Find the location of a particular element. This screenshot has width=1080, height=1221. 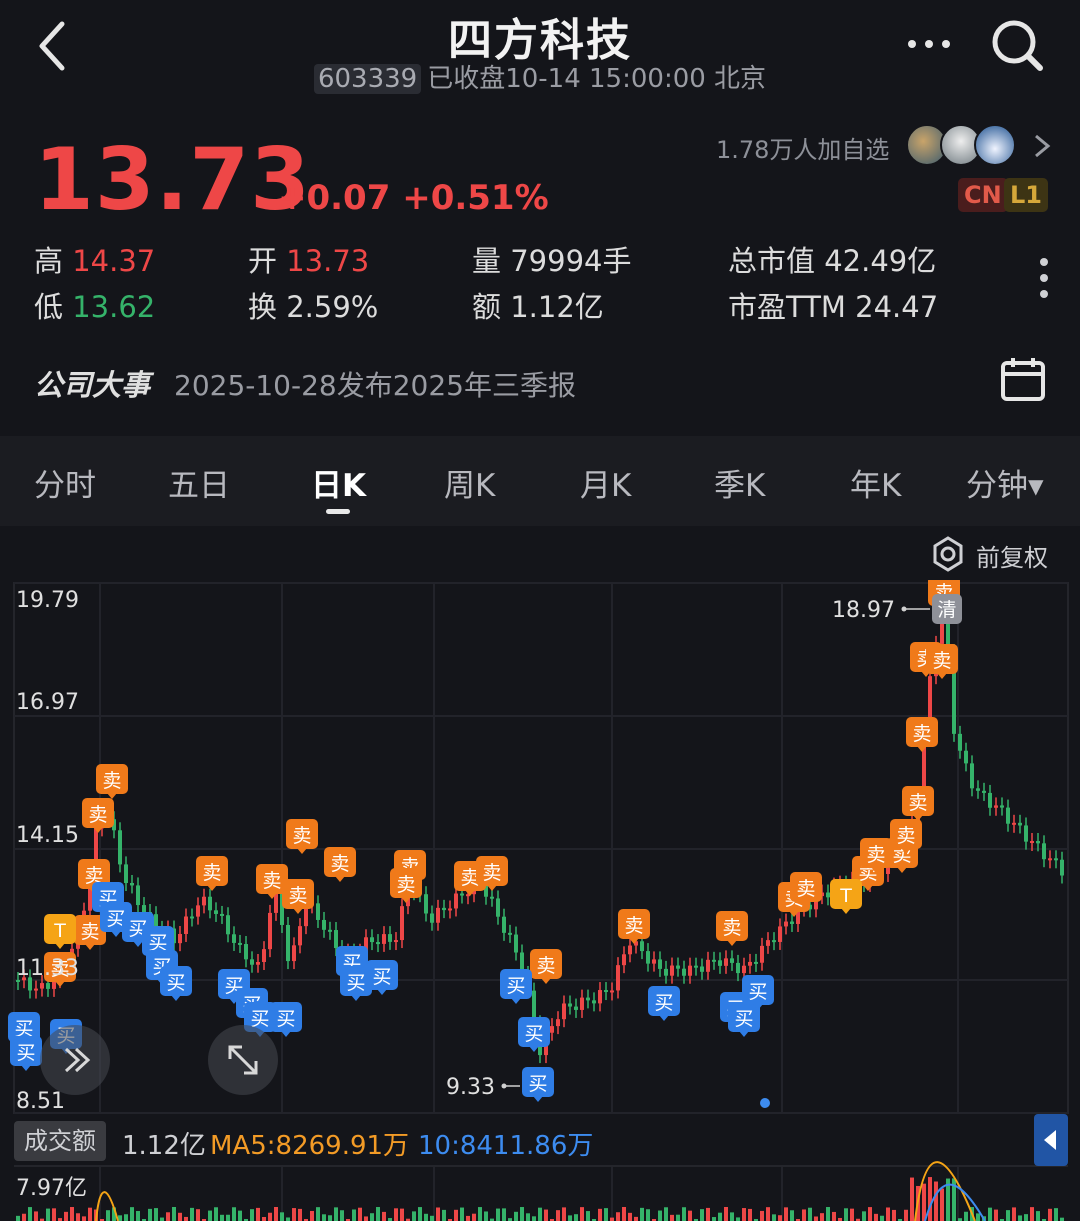

tab-quarterly-k: 季K is located at coordinates (739, 482).